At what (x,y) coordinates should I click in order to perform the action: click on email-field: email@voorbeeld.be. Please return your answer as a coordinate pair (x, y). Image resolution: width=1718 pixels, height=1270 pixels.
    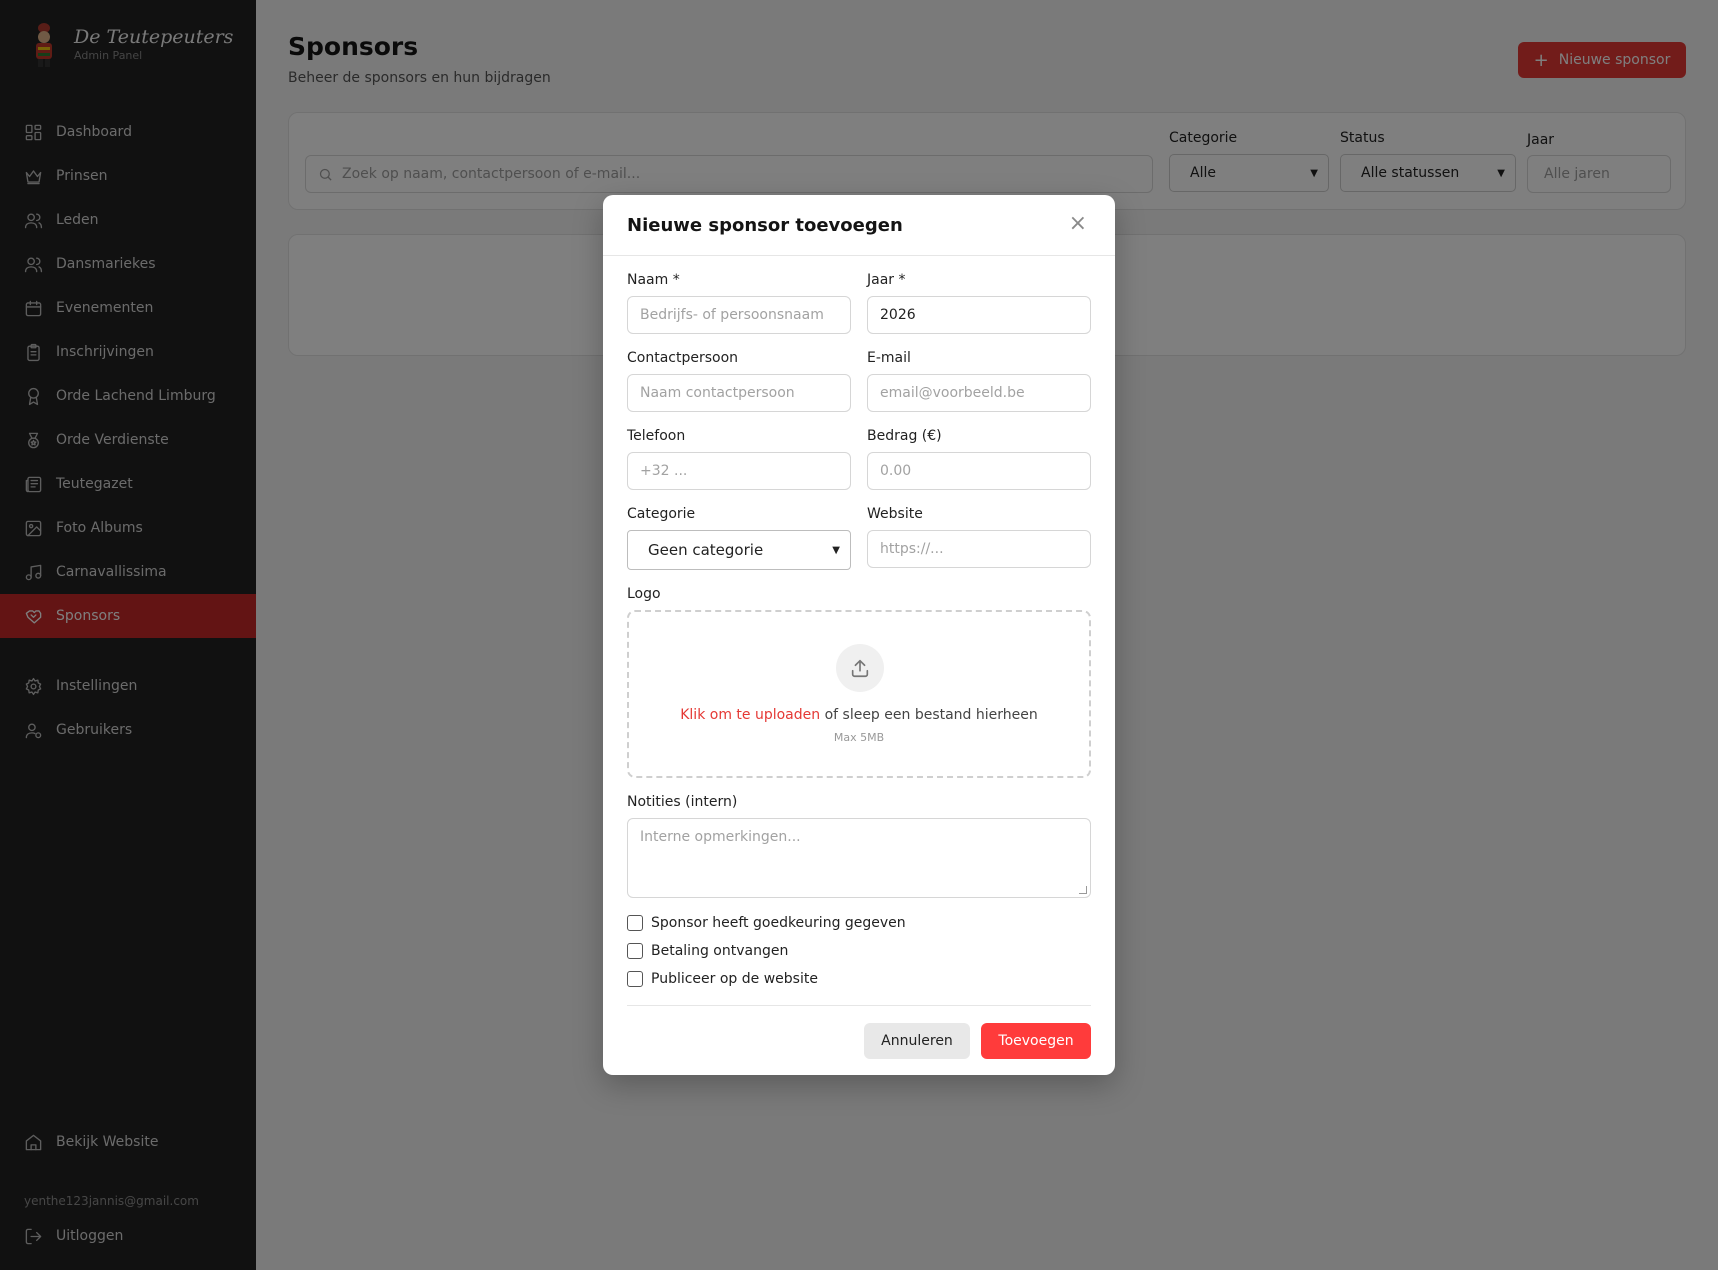
    Looking at the image, I should click on (979, 393).